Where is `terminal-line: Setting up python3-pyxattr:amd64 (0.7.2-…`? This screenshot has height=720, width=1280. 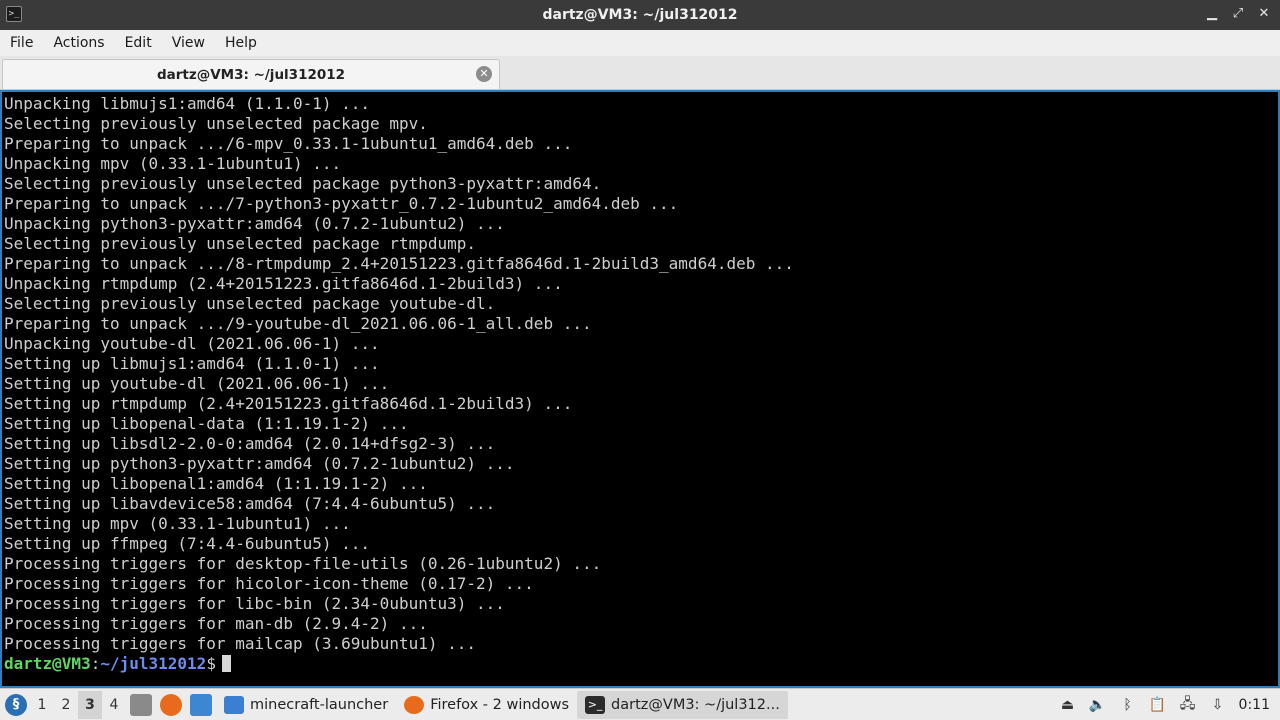
terminal-line: Setting up python3-pyxattr:amd64 (0.7.2-… is located at coordinates (259, 463).